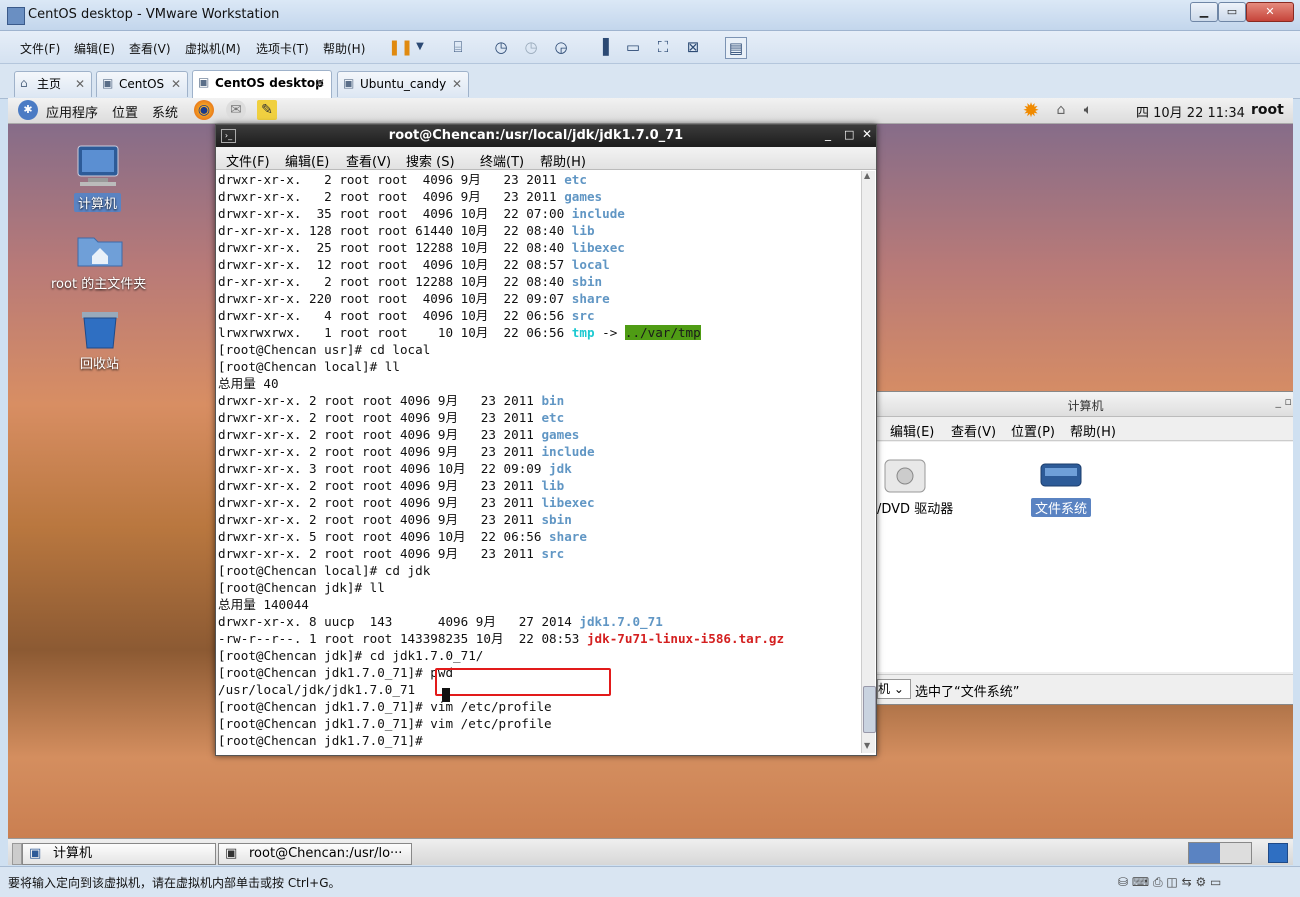 The image size is (1300, 897). I want to click on snapshot-revert-icon: ◷, so click(531, 47).